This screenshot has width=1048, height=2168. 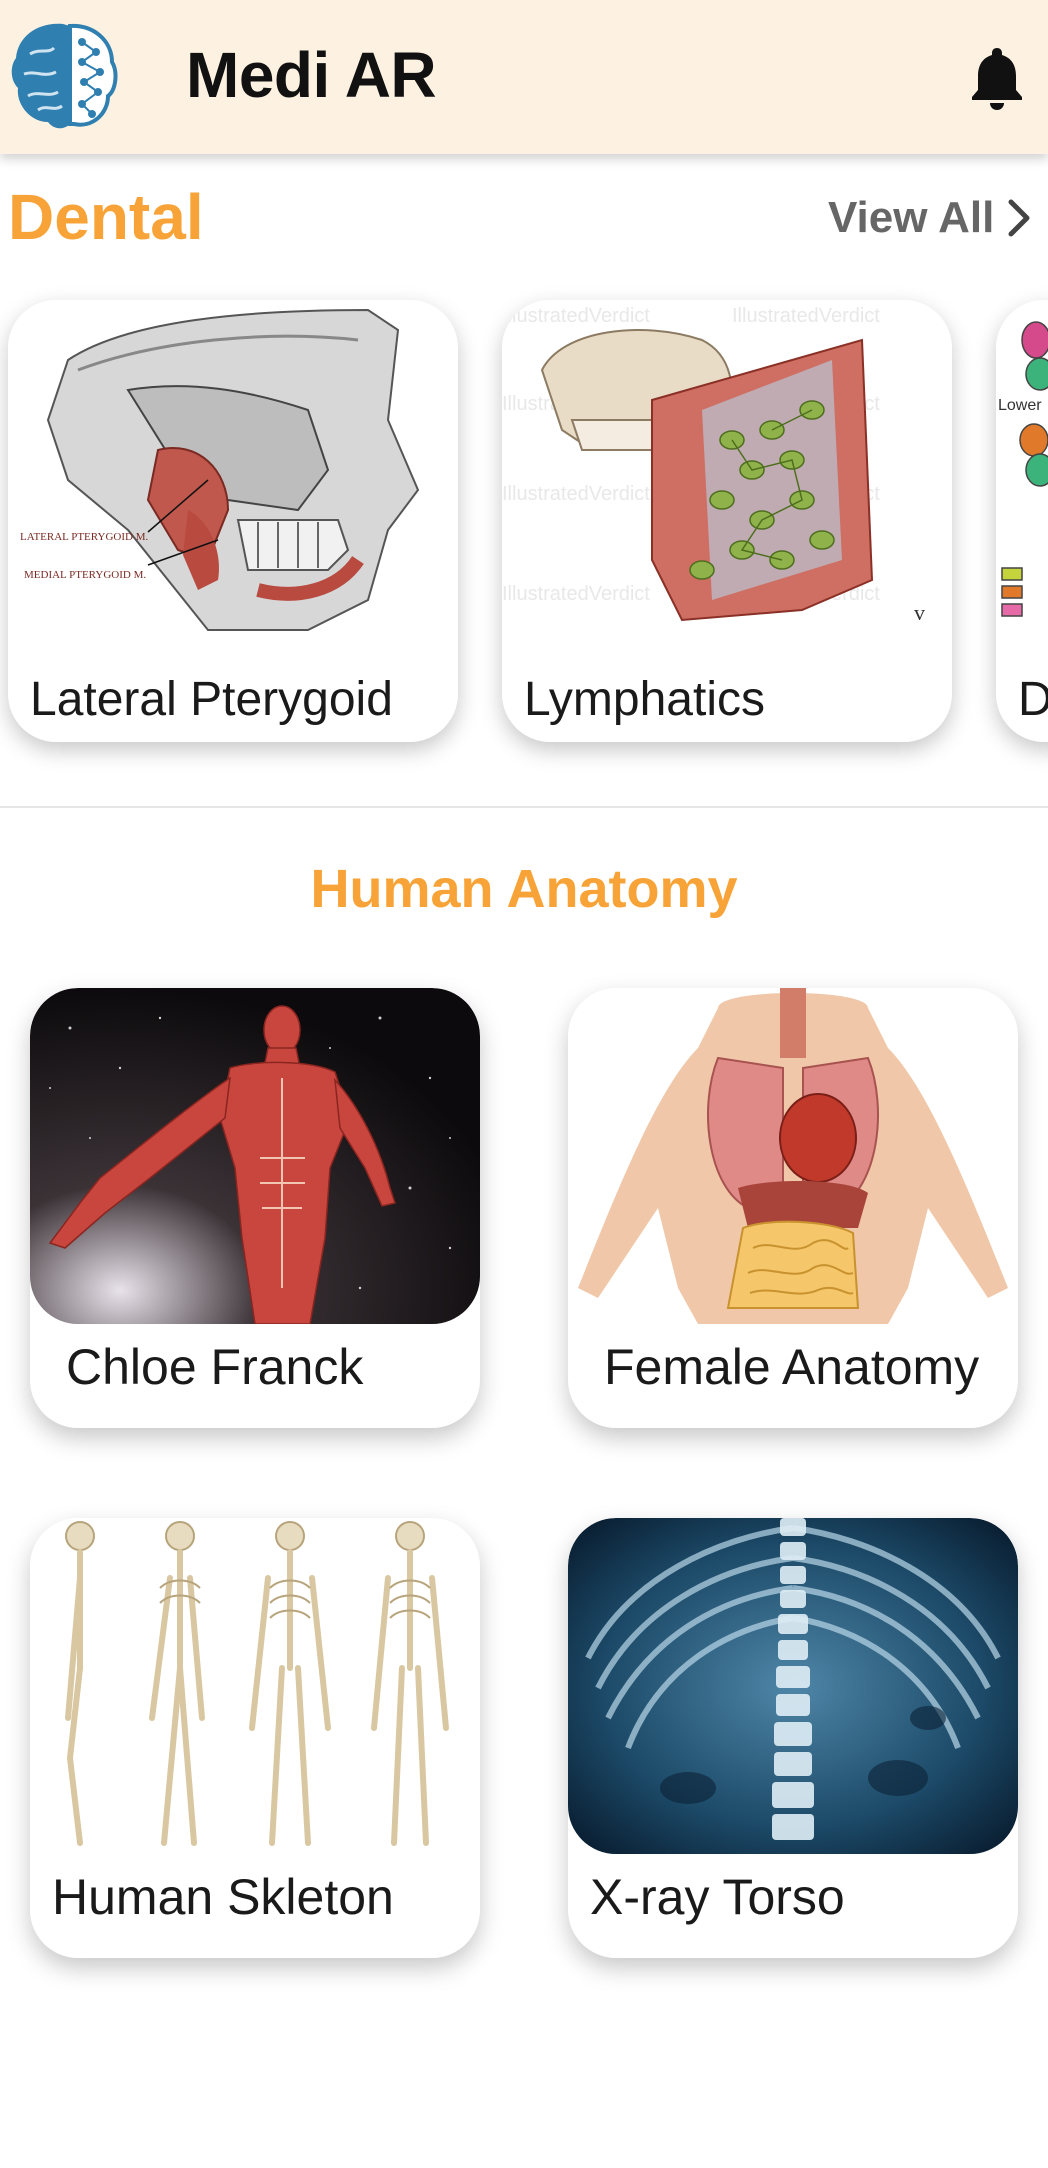 What do you see at coordinates (793, 1156) in the screenshot?
I see `female-anatomy-image` at bounding box center [793, 1156].